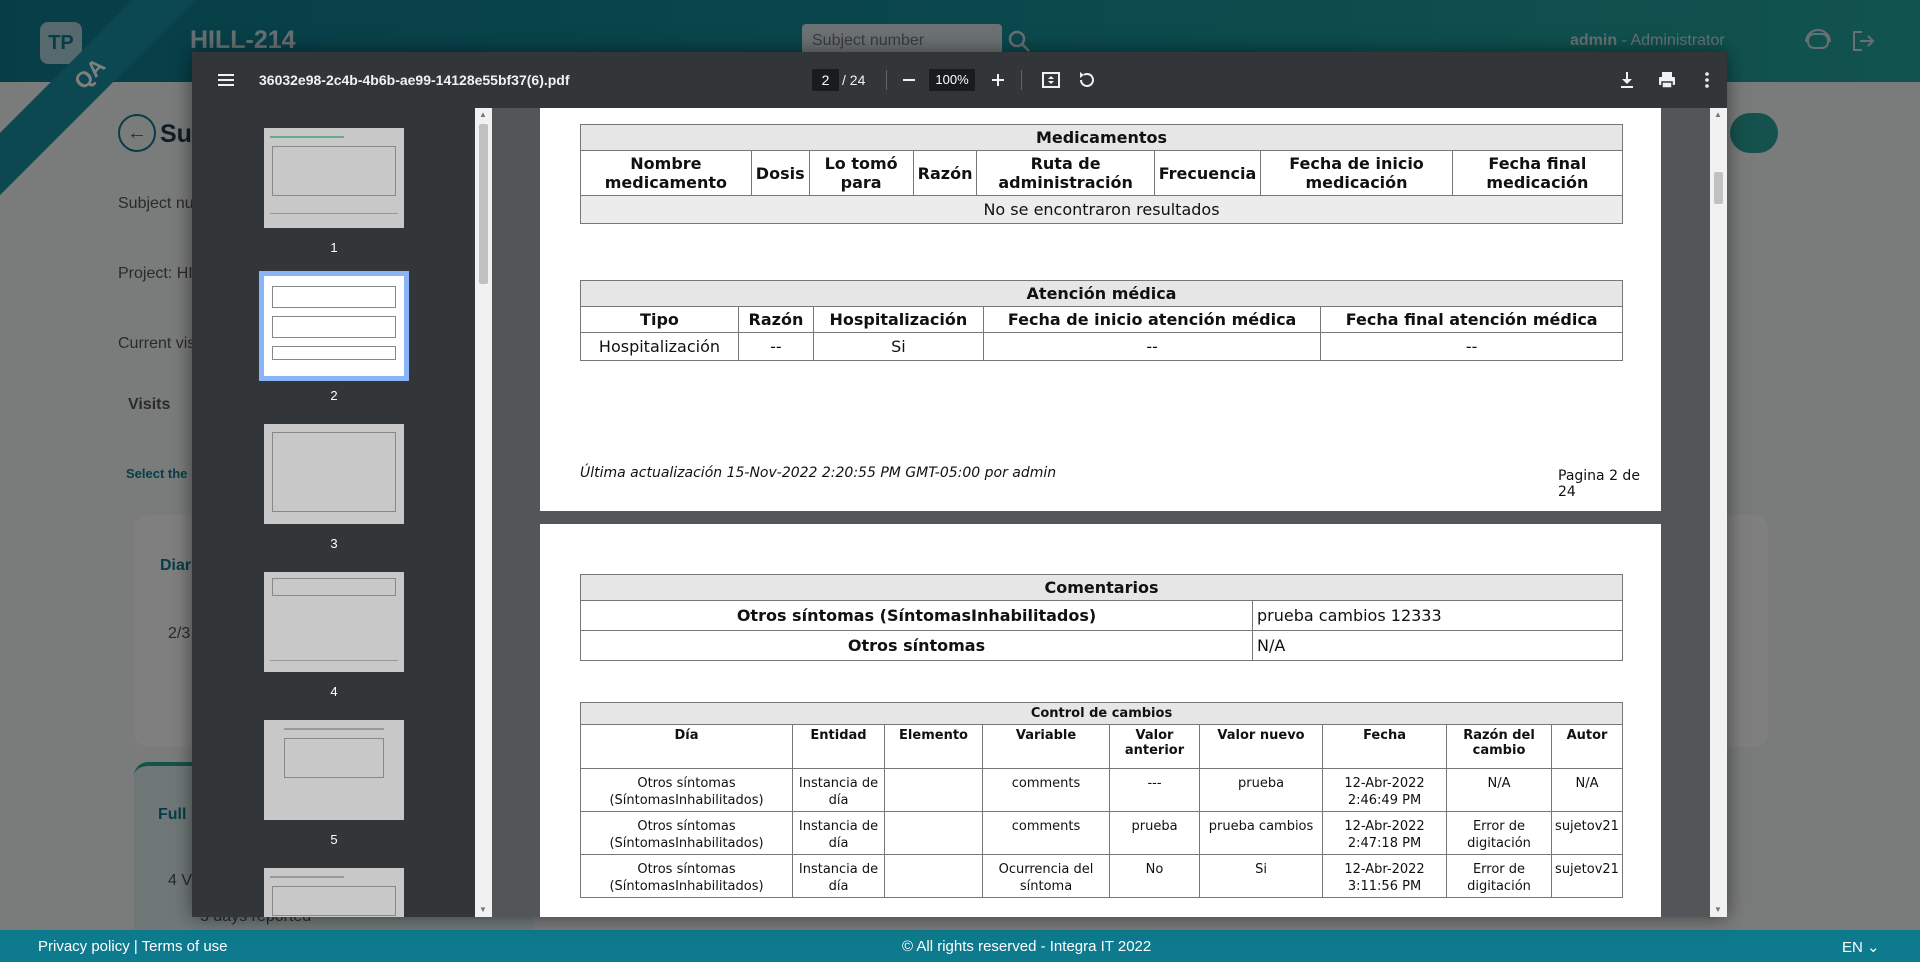  I want to click on table-row: Hospitalización -- Si -- --, so click(1101, 346).